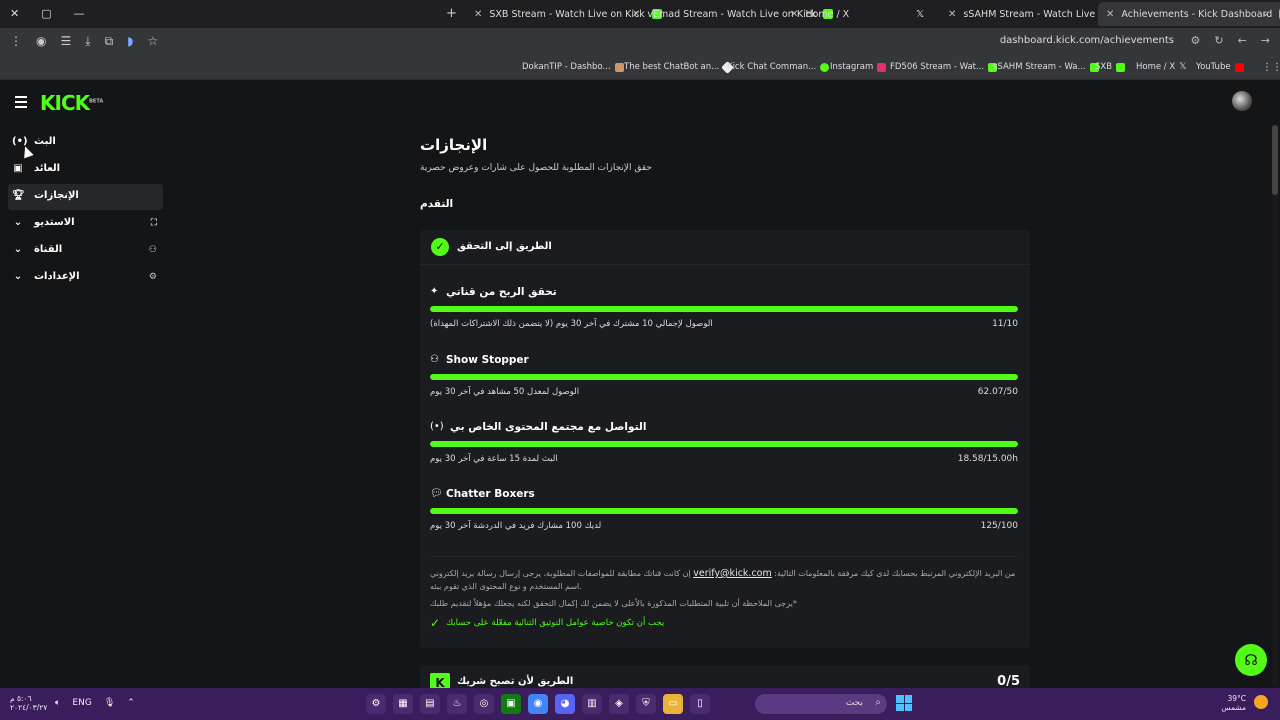 The image size is (1280, 720). Describe the element at coordinates (821, 704) in the screenshot. I see `taskbar-search: بحث ⌕` at that location.